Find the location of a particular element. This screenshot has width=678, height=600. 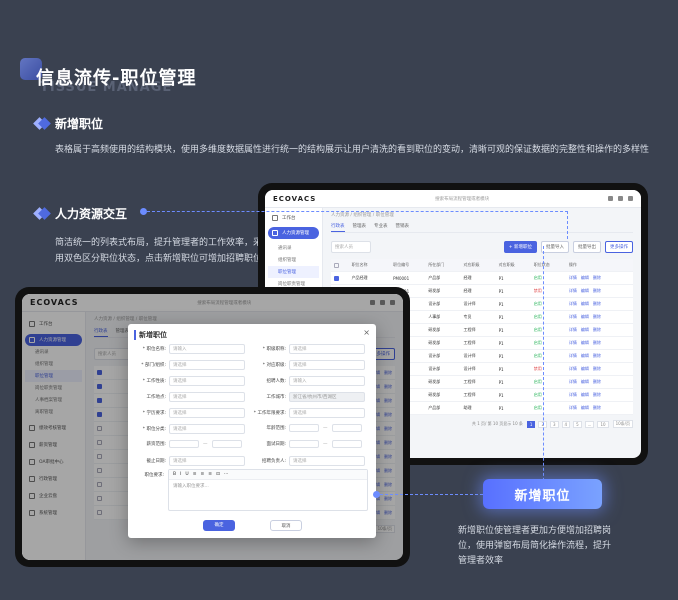

export-button: 批量导出 is located at coordinates (587, 247).